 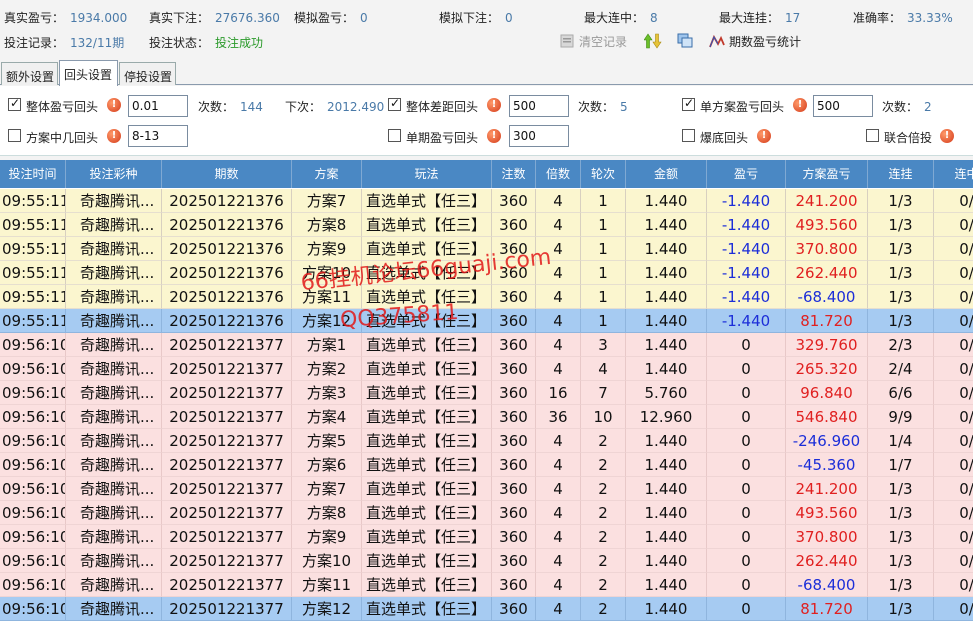 I want to click on table-cell: -68.400, so click(x=827, y=585).